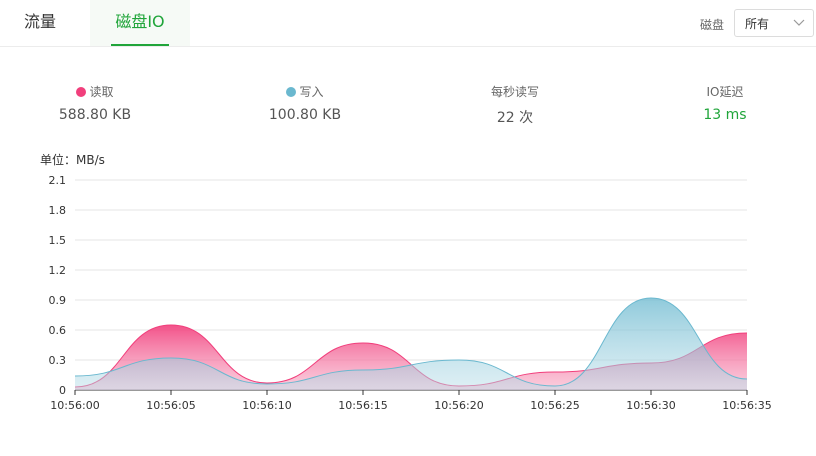 The width and height of the screenshot is (816, 456). Describe the element at coordinates (81, 92) in the screenshot. I see `read-legend-dot` at that location.